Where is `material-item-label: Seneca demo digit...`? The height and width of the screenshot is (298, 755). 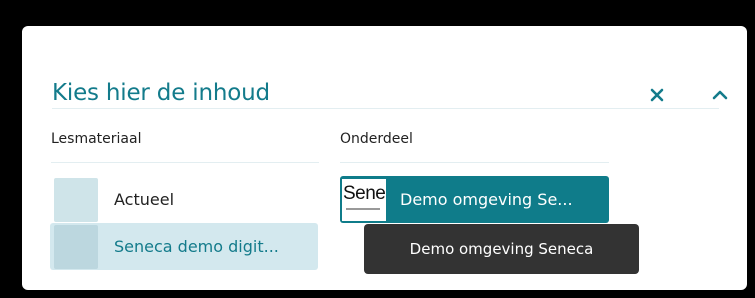
material-item-label: Seneca demo digit... is located at coordinates (196, 246).